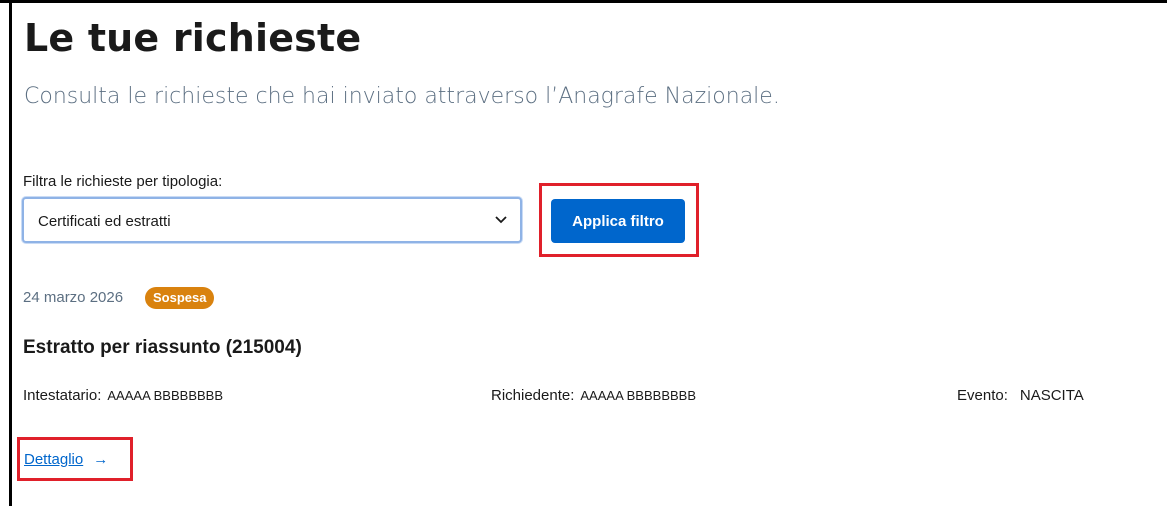  I want to click on page-title: Le tue richieste, so click(193, 38).